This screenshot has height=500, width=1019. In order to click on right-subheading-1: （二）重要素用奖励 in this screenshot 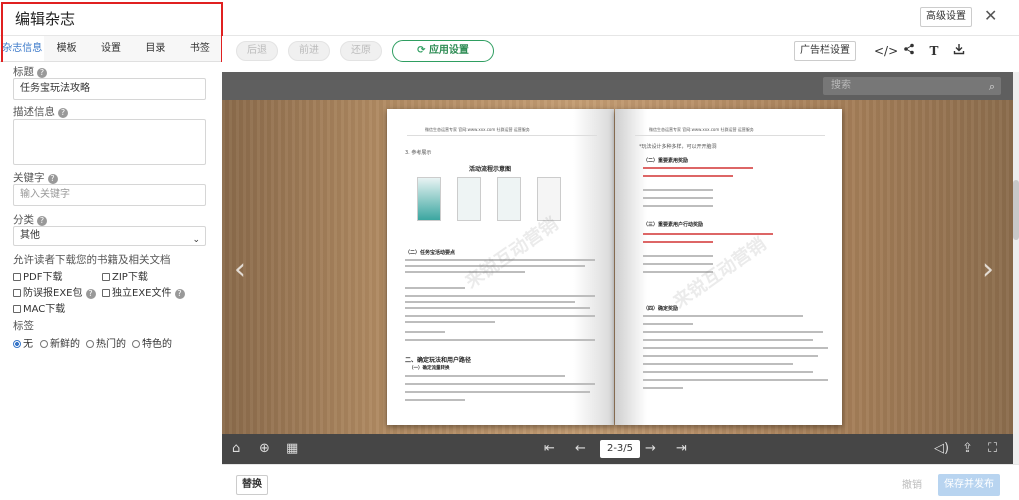, I will do `click(666, 161)`.